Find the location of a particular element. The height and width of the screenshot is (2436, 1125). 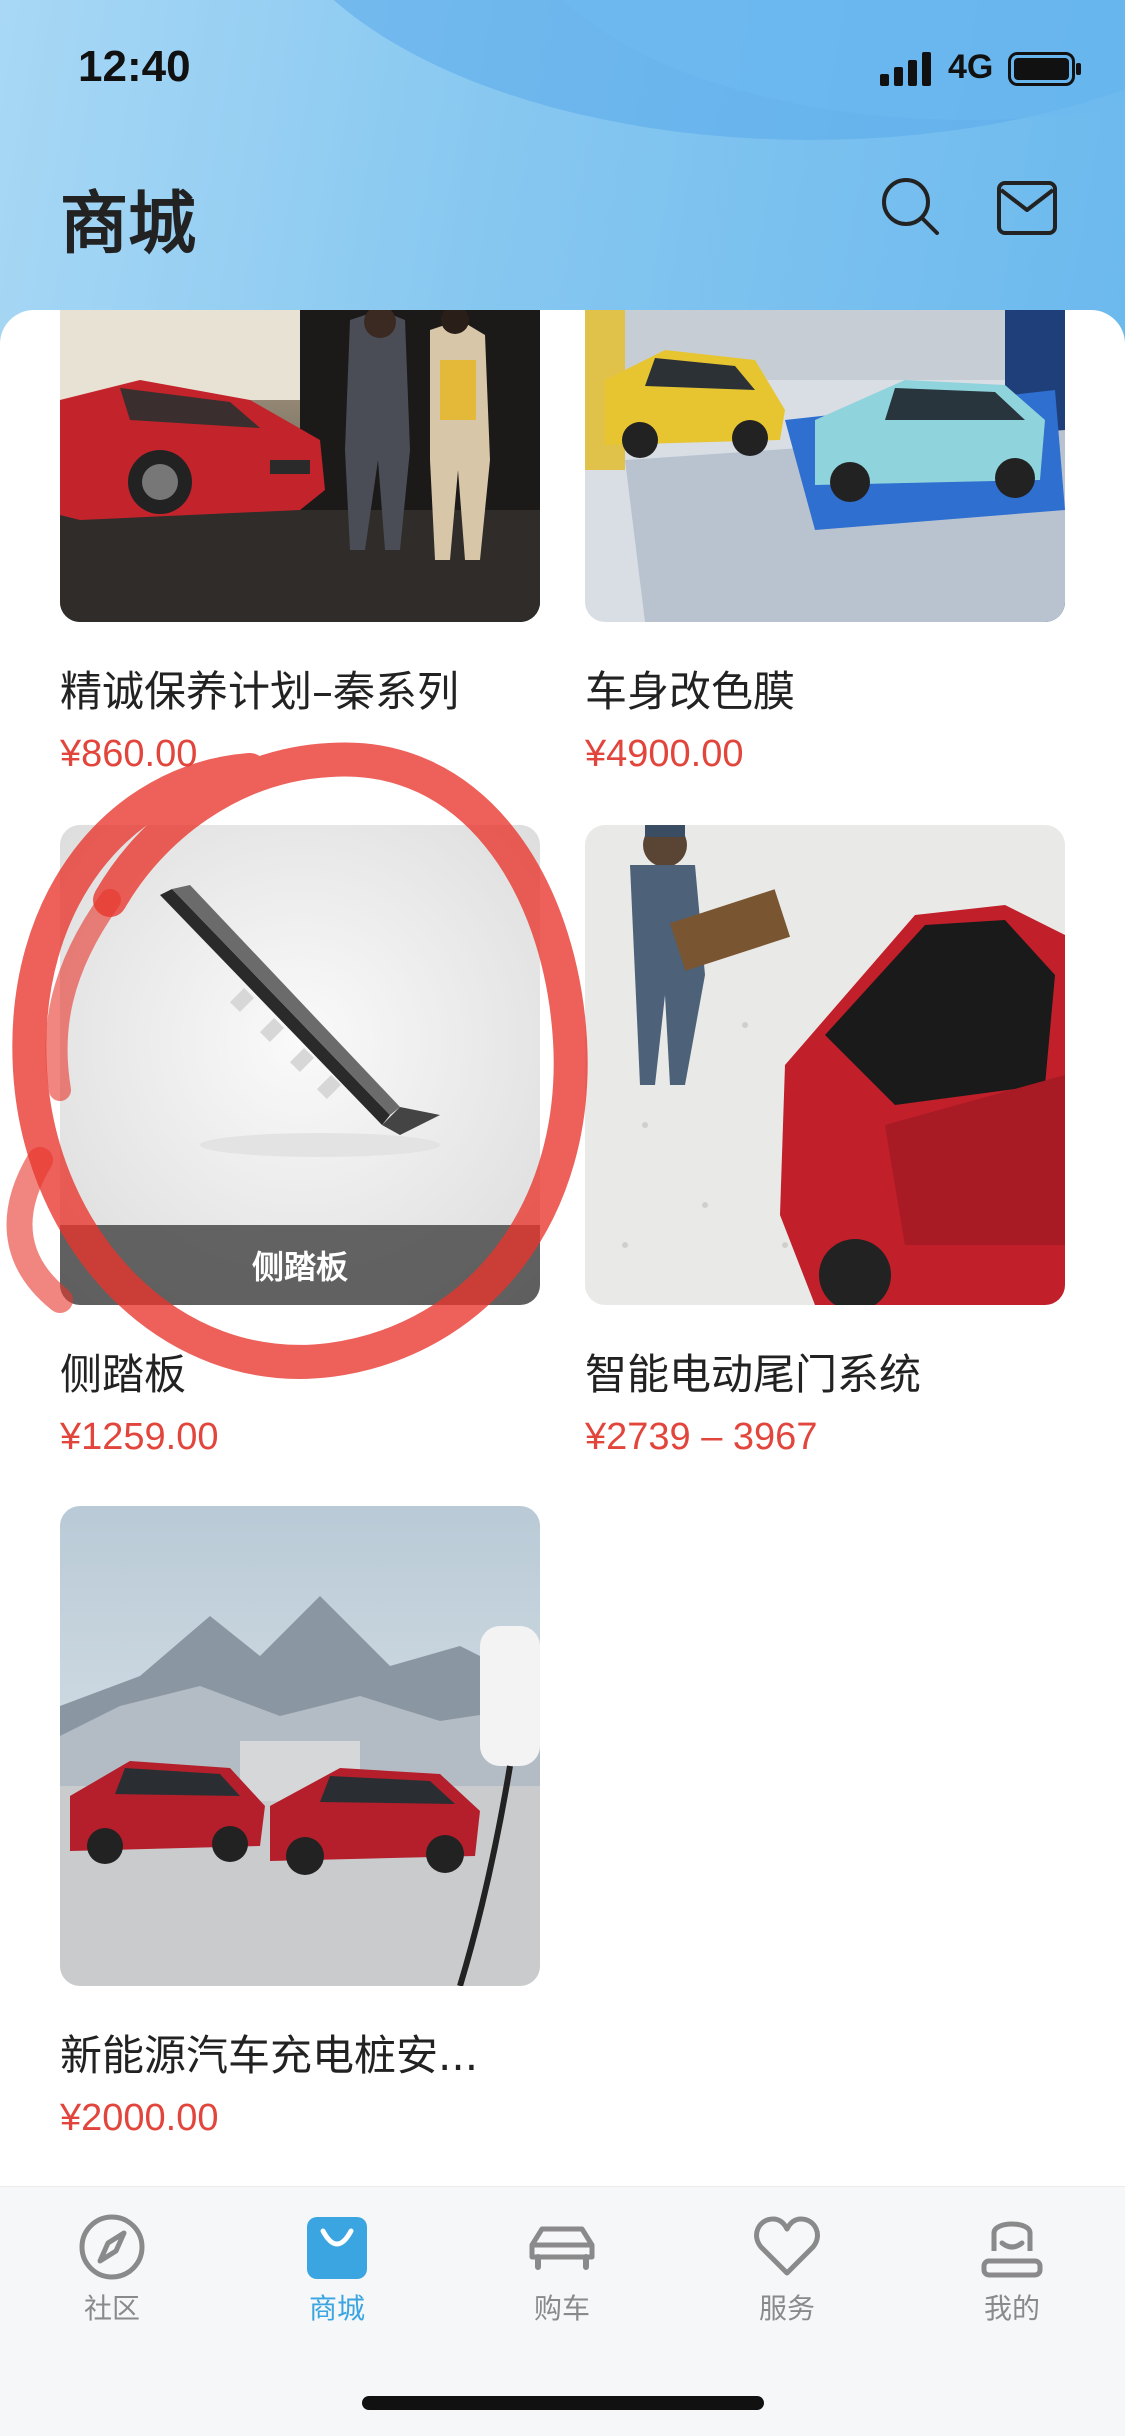

tab-service: 服务 is located at coordinates (787, 2269).